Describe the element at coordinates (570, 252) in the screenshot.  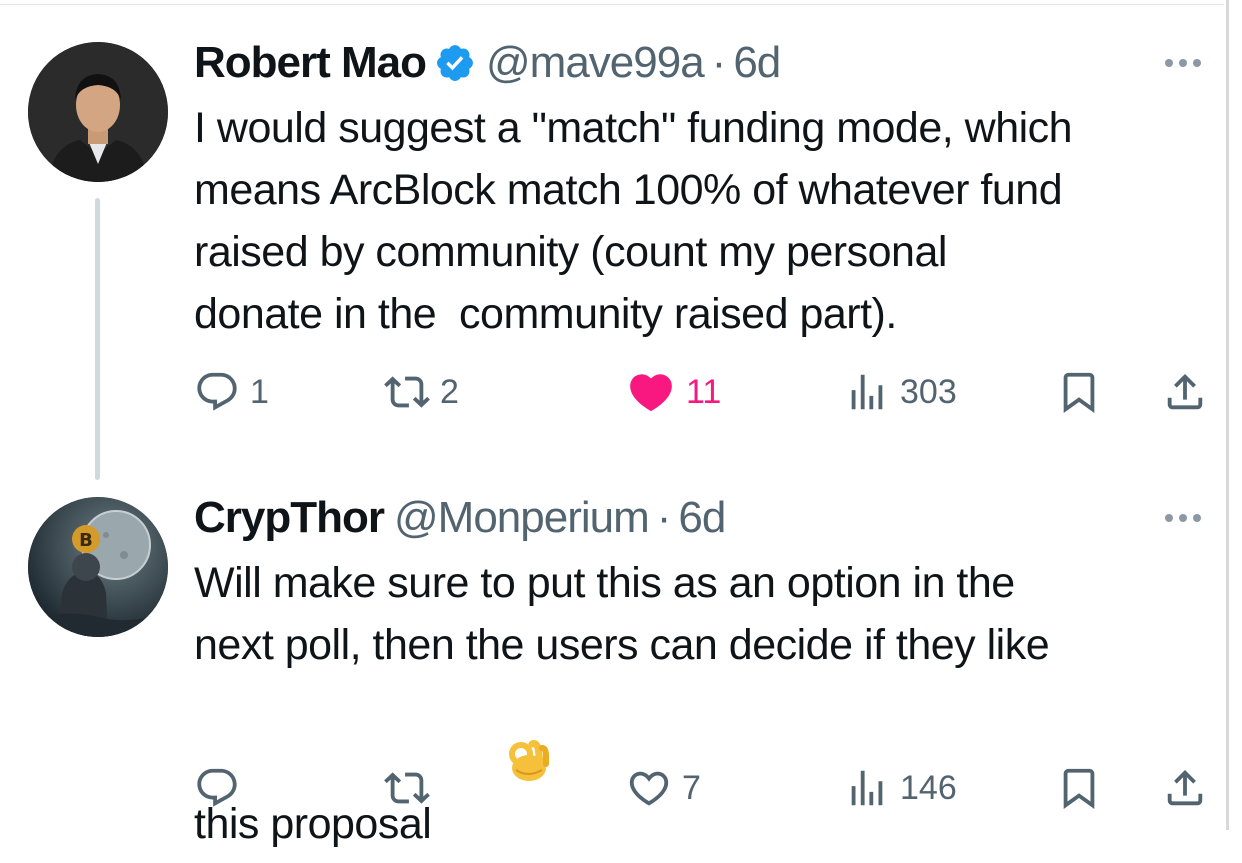
I see `tweet-text-line: raised by community (count my personal` at that location.